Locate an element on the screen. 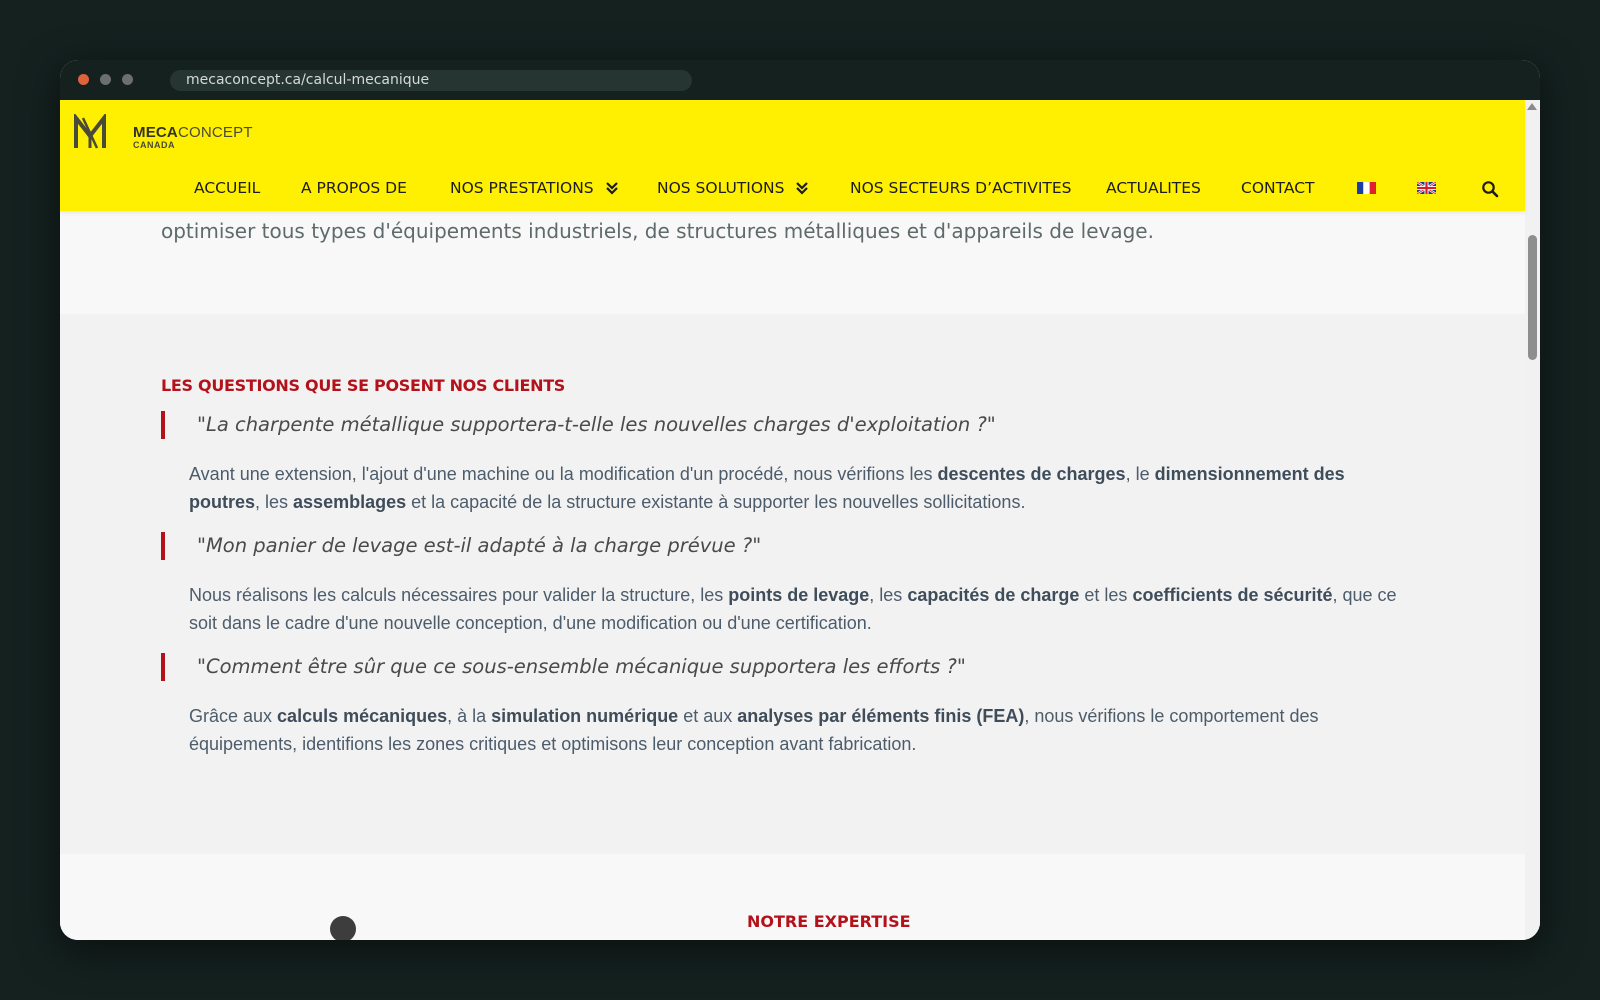 Image resolution: width=1600 pixels, height=1000 pixels. flag-fr-icon is located at coordinates (1366, 188).